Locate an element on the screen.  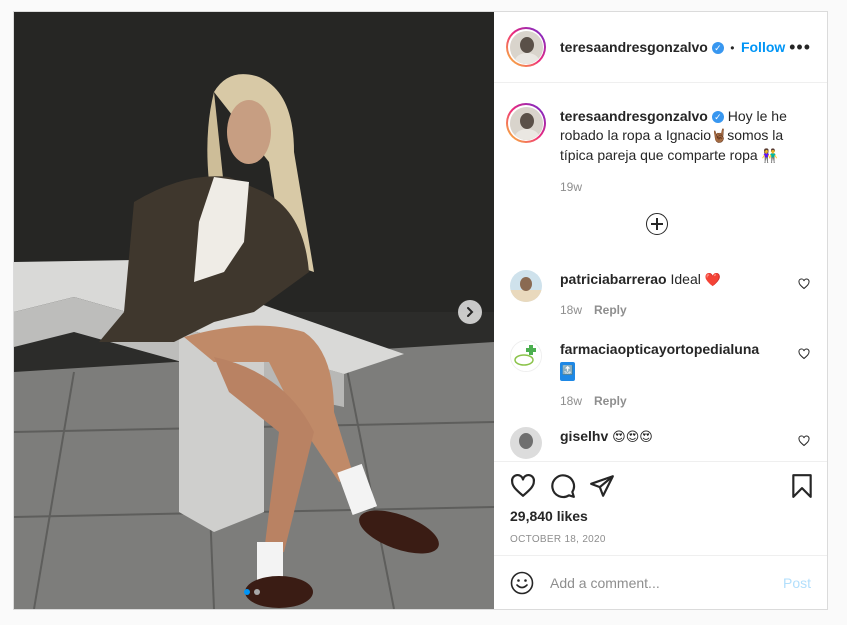
caption-emoji-a: 🤘🏾 is located at coordinates (719, 136).